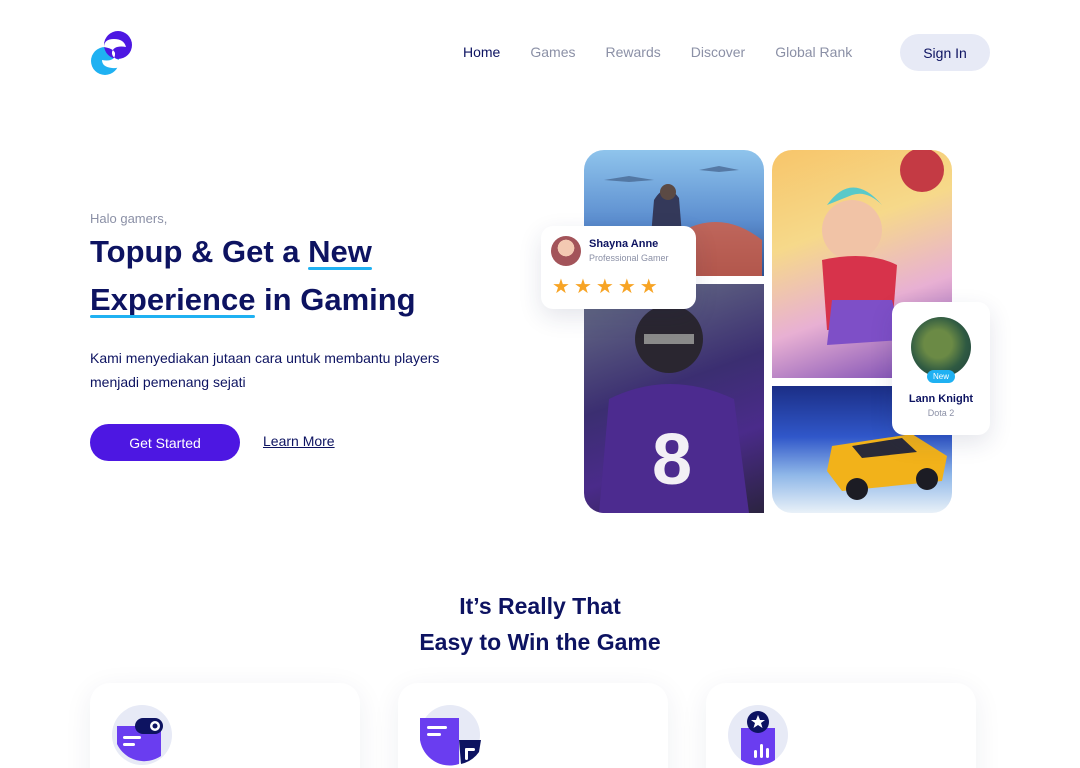 This screenshot has width=1080, height=768. I want to click on football-scene: 8, so click(674, 409).